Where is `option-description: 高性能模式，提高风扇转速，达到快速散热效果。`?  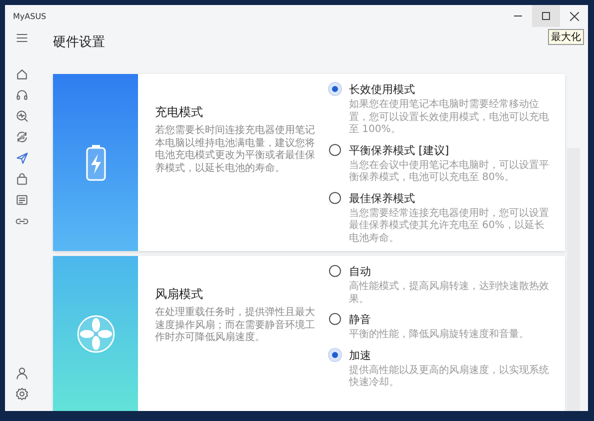
option-description: 高性能模式，提高风扇转速，达到快速散热效果。 is located at coordinates (449, 293).